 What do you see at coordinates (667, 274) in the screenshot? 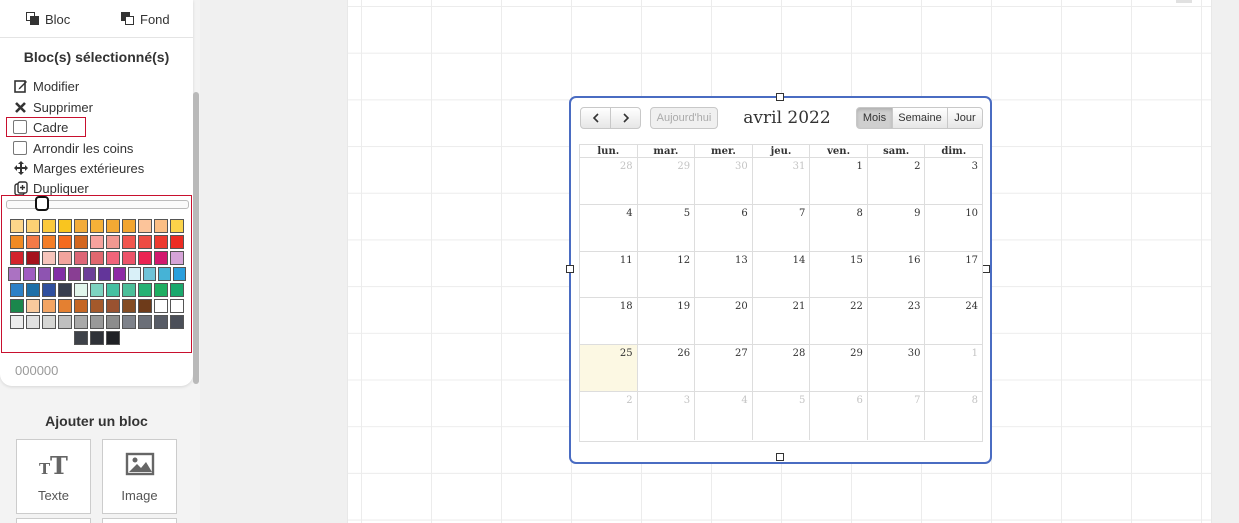
I see `day-cell: 12` at bounding box center [667, 274].